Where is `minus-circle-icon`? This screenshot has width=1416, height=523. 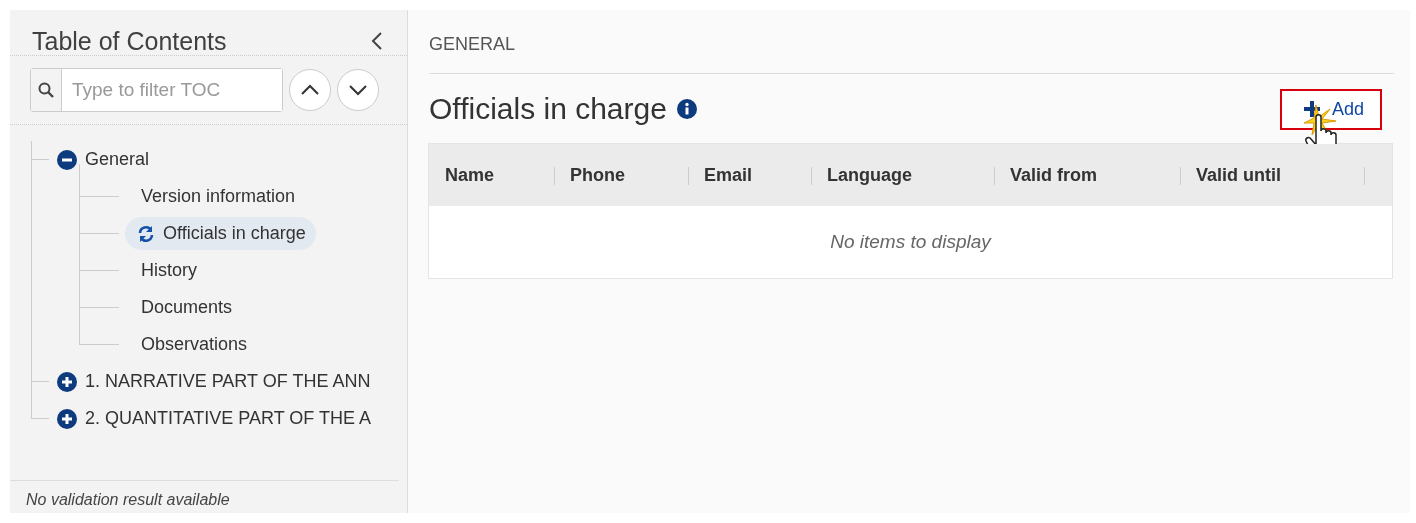 minus-circle-icon is located at coordinates (67, 159).